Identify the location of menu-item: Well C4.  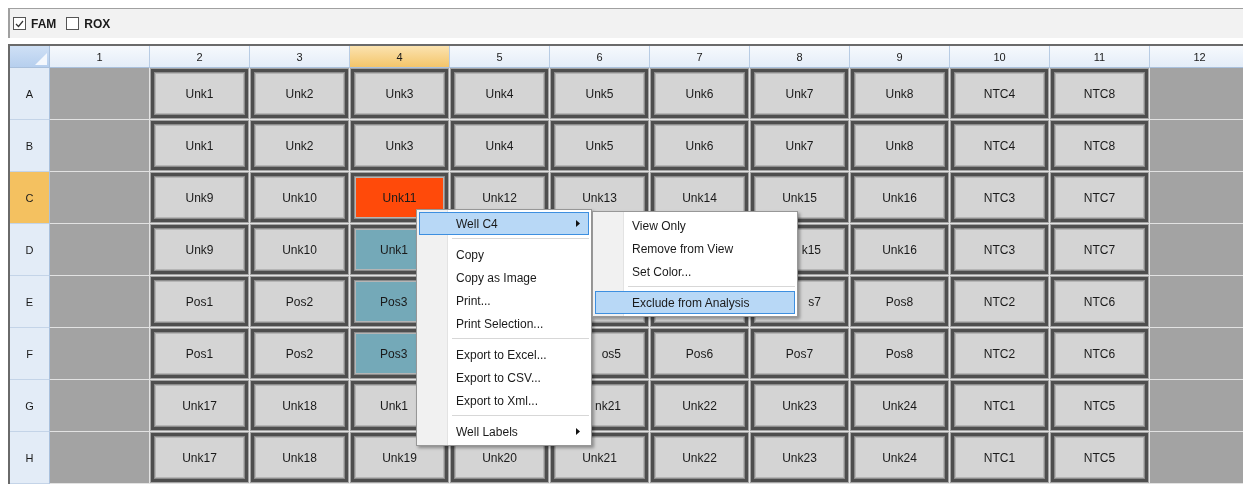
(504, 223).